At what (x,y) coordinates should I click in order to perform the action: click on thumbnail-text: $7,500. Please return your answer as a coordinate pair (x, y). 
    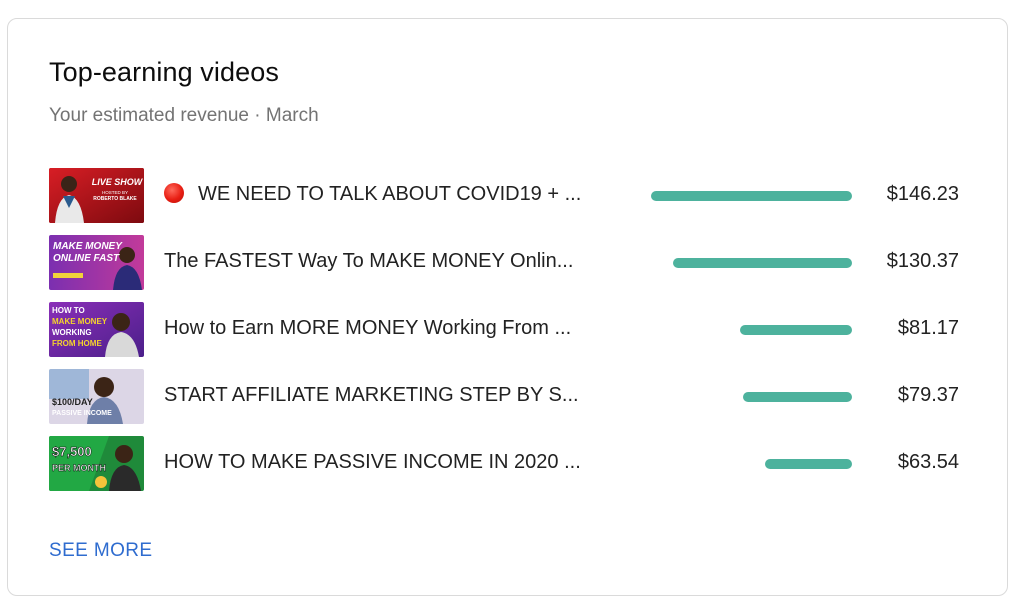
    Looking at the image, I should click on (72, 451).